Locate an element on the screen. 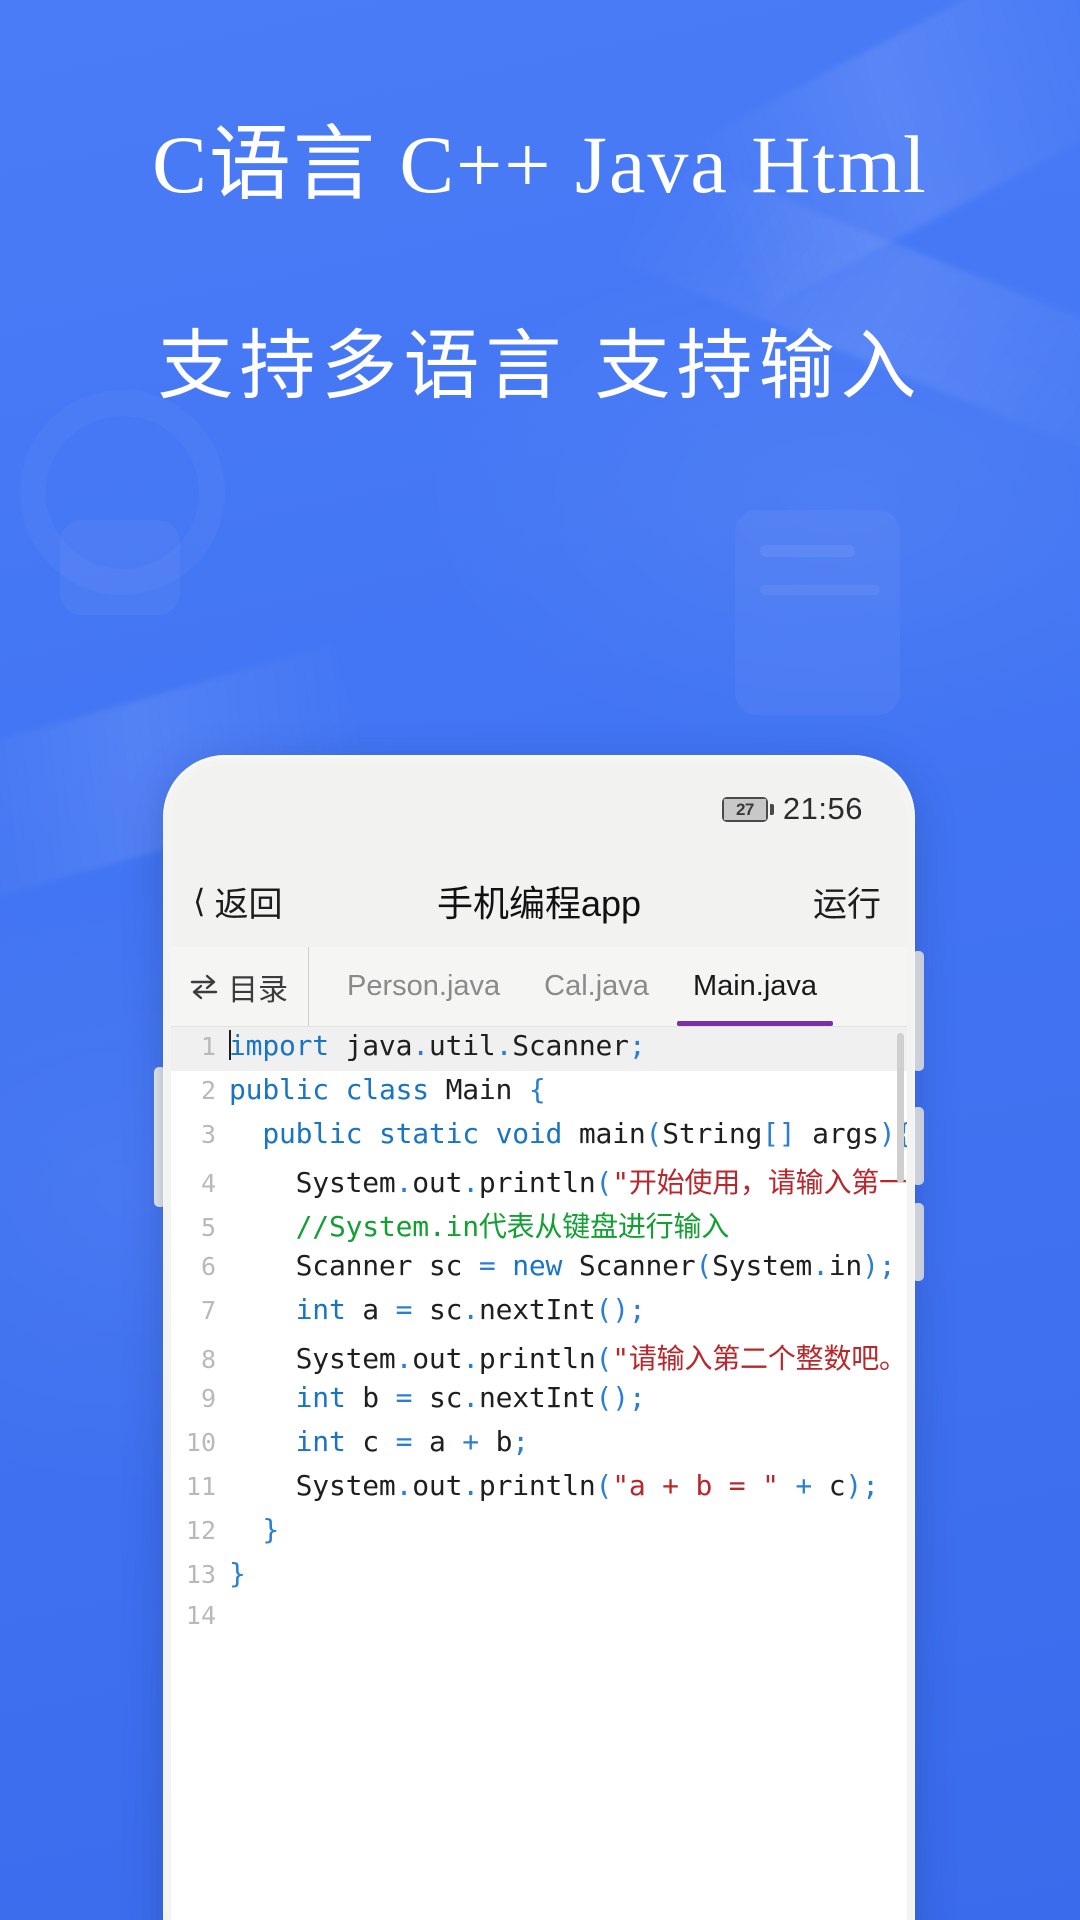 Image resolution: width=1080 pixels, height=1920 pixels. code-token: { is located at coordinates (537, 1089).